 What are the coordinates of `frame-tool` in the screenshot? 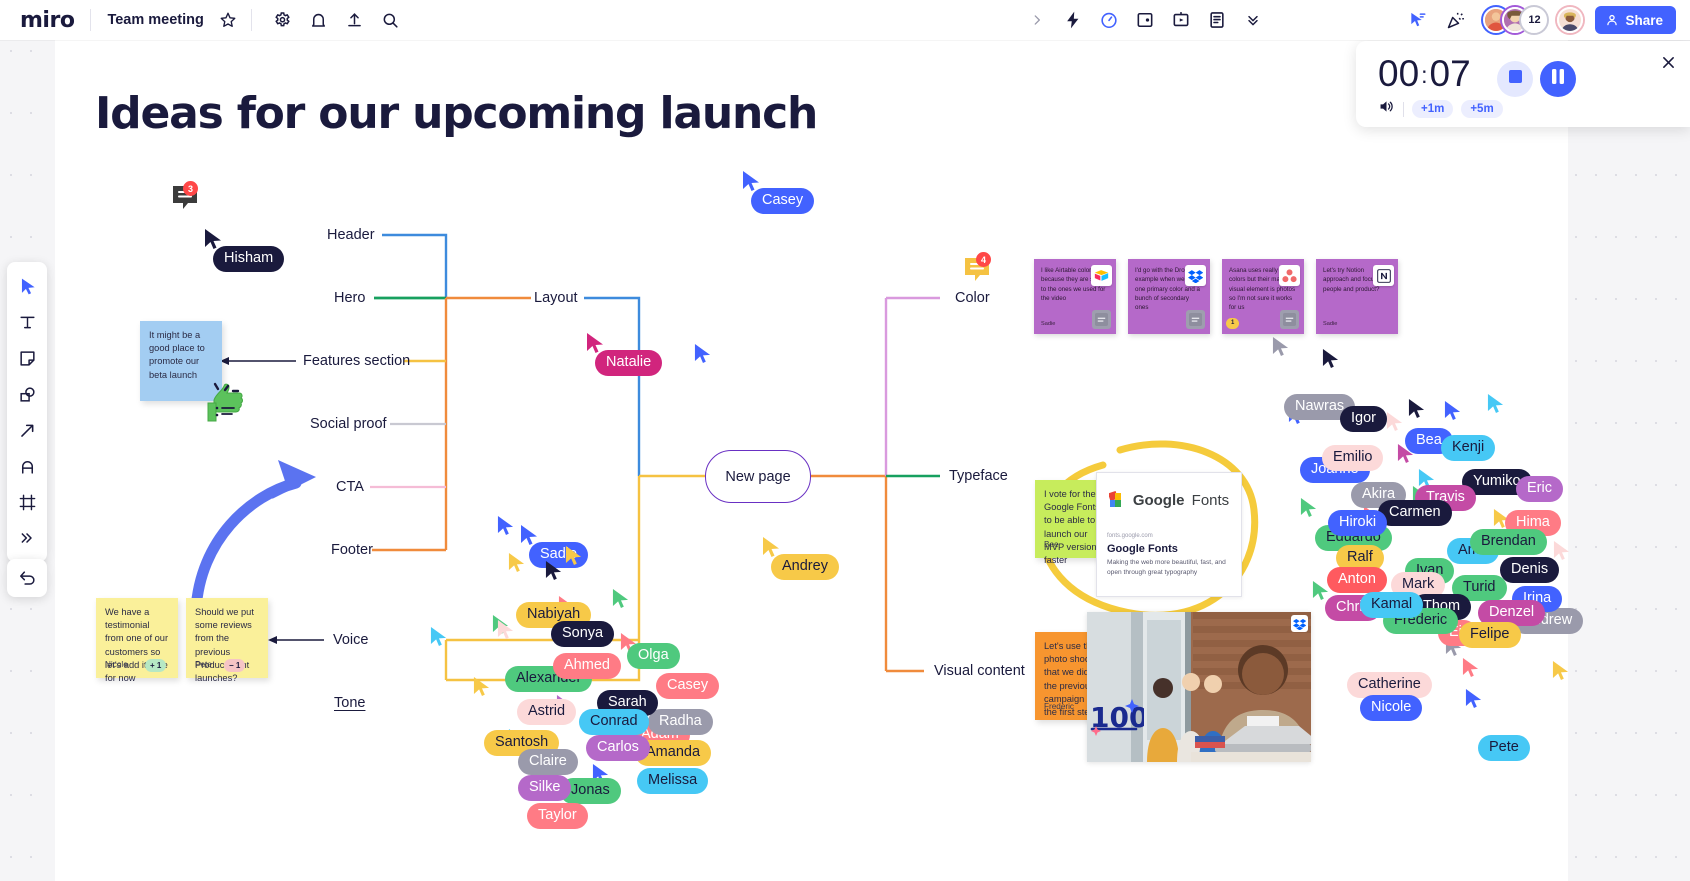 It's located at (27, 502).